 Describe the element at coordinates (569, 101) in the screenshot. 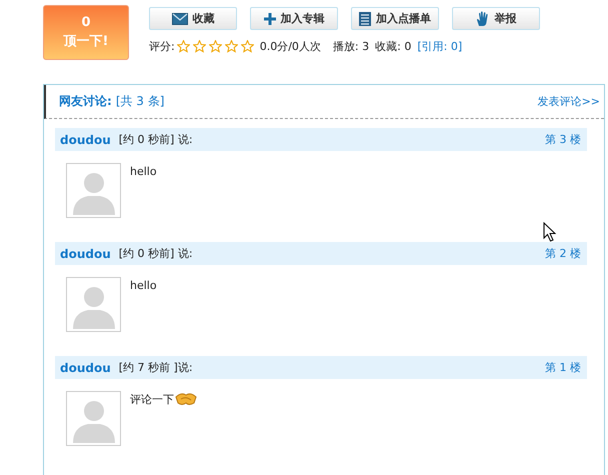

I see `post-comment-link: 发表评论>>` at that location.